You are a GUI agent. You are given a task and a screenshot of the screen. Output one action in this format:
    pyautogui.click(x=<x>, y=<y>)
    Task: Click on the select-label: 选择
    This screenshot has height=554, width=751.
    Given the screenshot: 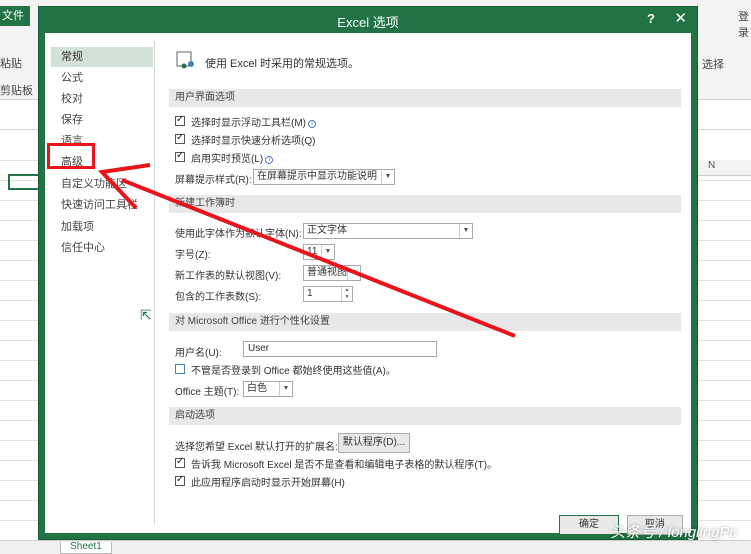 What is the action you would take?
    pyautogui.click(x=713, y=64)
    